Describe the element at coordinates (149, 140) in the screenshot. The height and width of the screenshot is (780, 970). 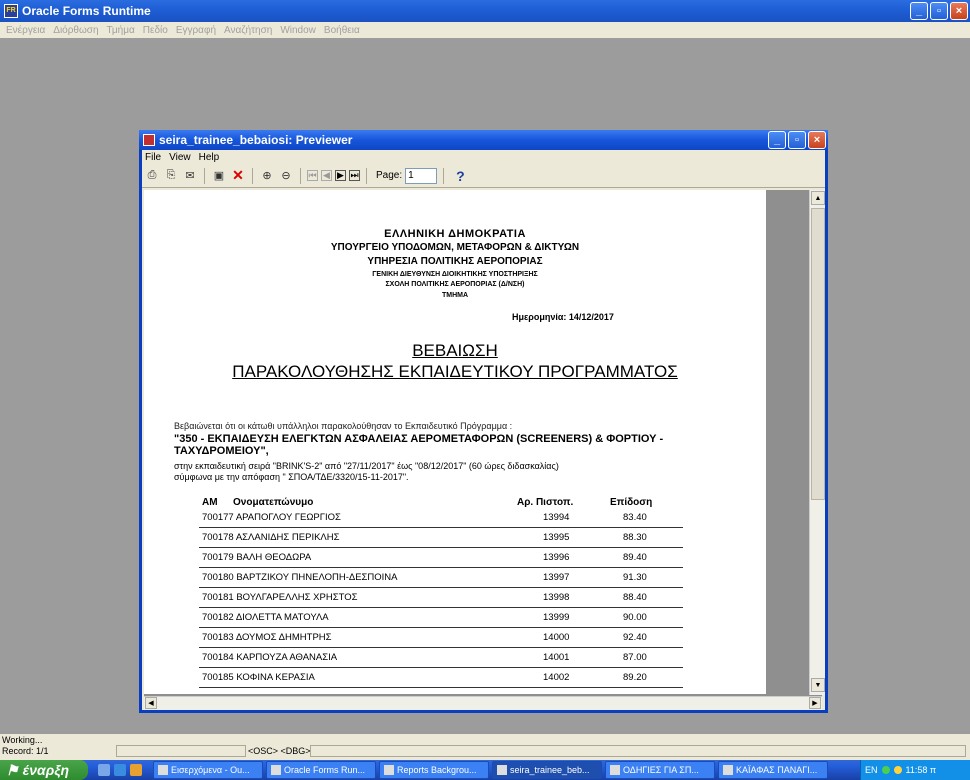
I see `reports-icon` at that location.